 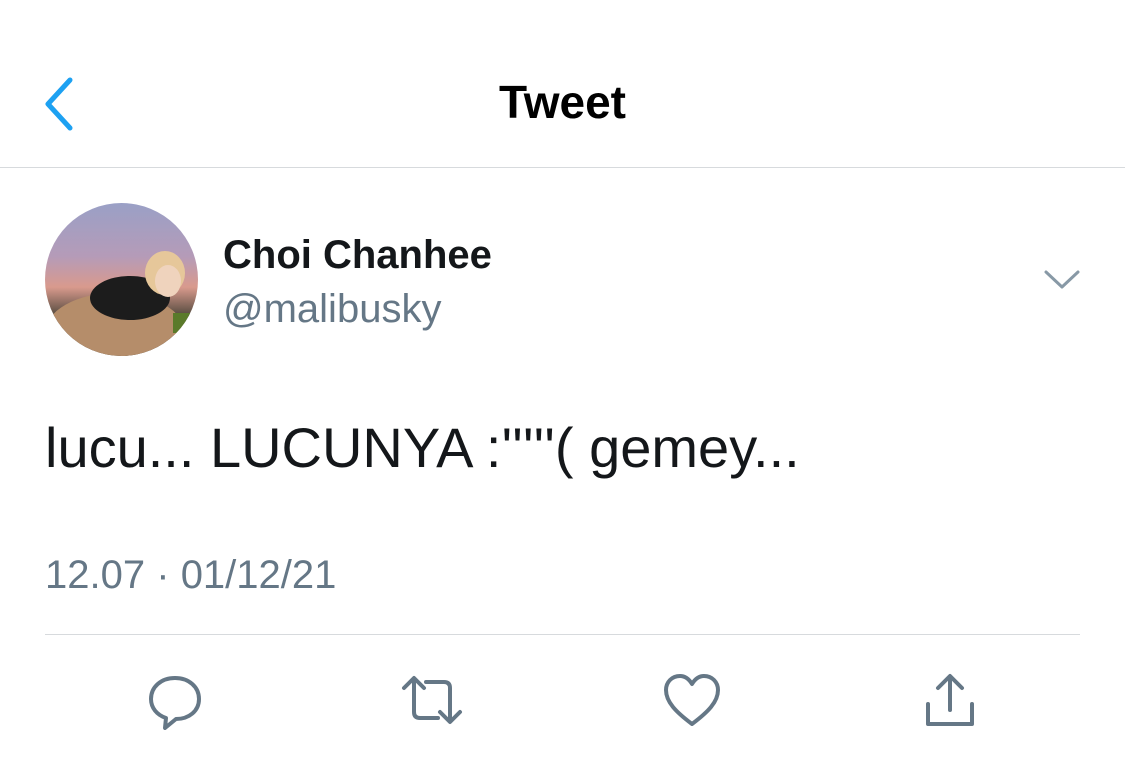 I want to click on like-icon, so click(x=692, y=700).